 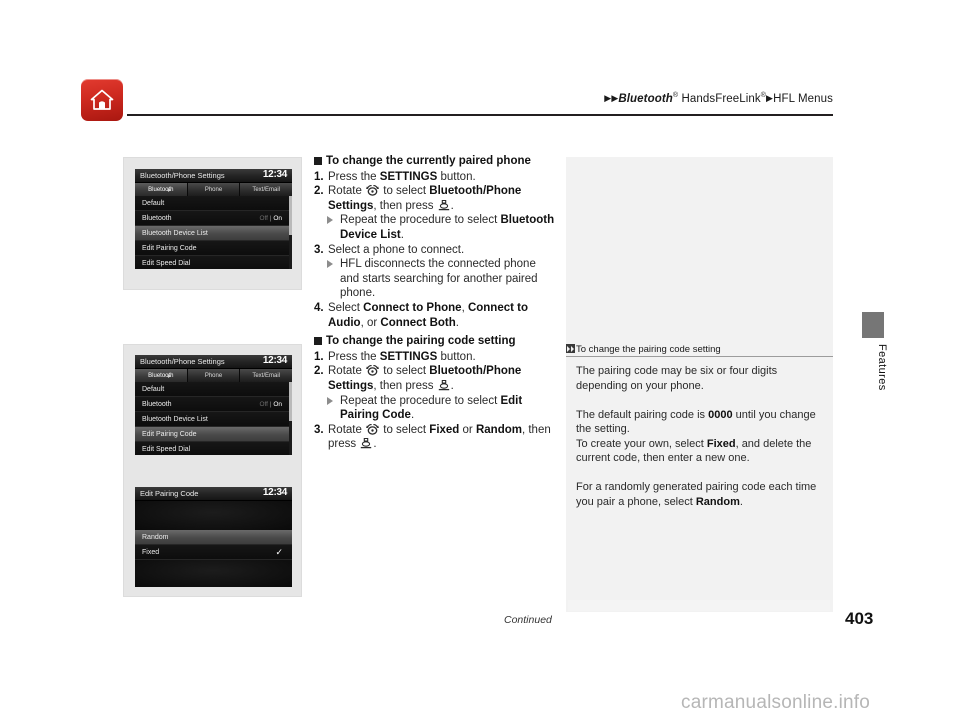 I want to click on step-bold-random: Random, so click(x=498, y=429).